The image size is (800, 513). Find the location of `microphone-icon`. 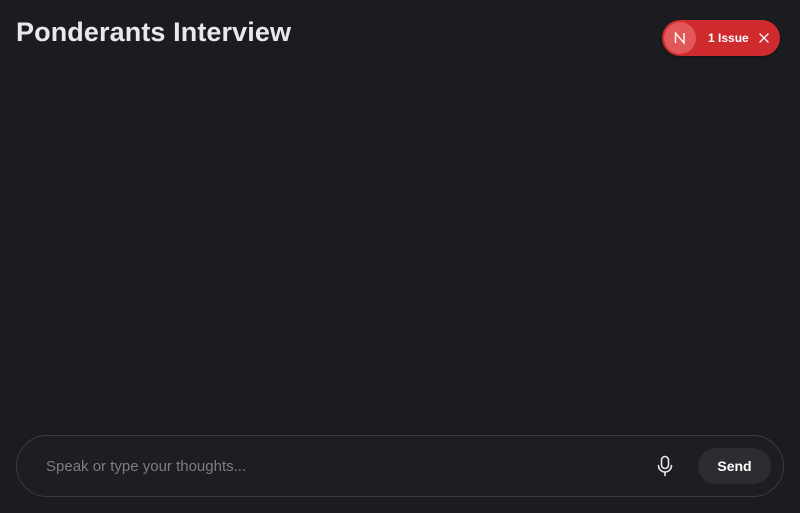

microphone-icon is located at coordinates (665, 466).